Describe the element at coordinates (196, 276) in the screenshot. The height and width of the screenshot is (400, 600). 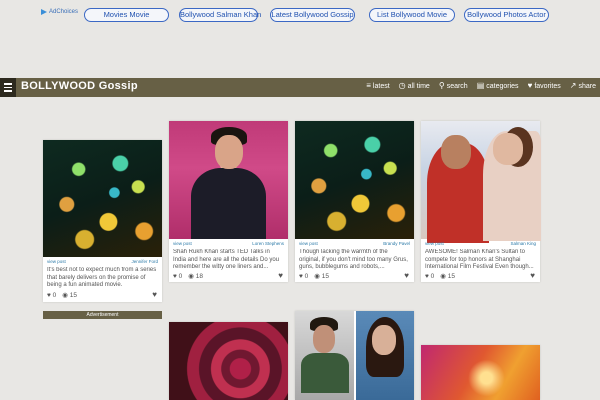
I see `view-count: ◉ 18` at that location.